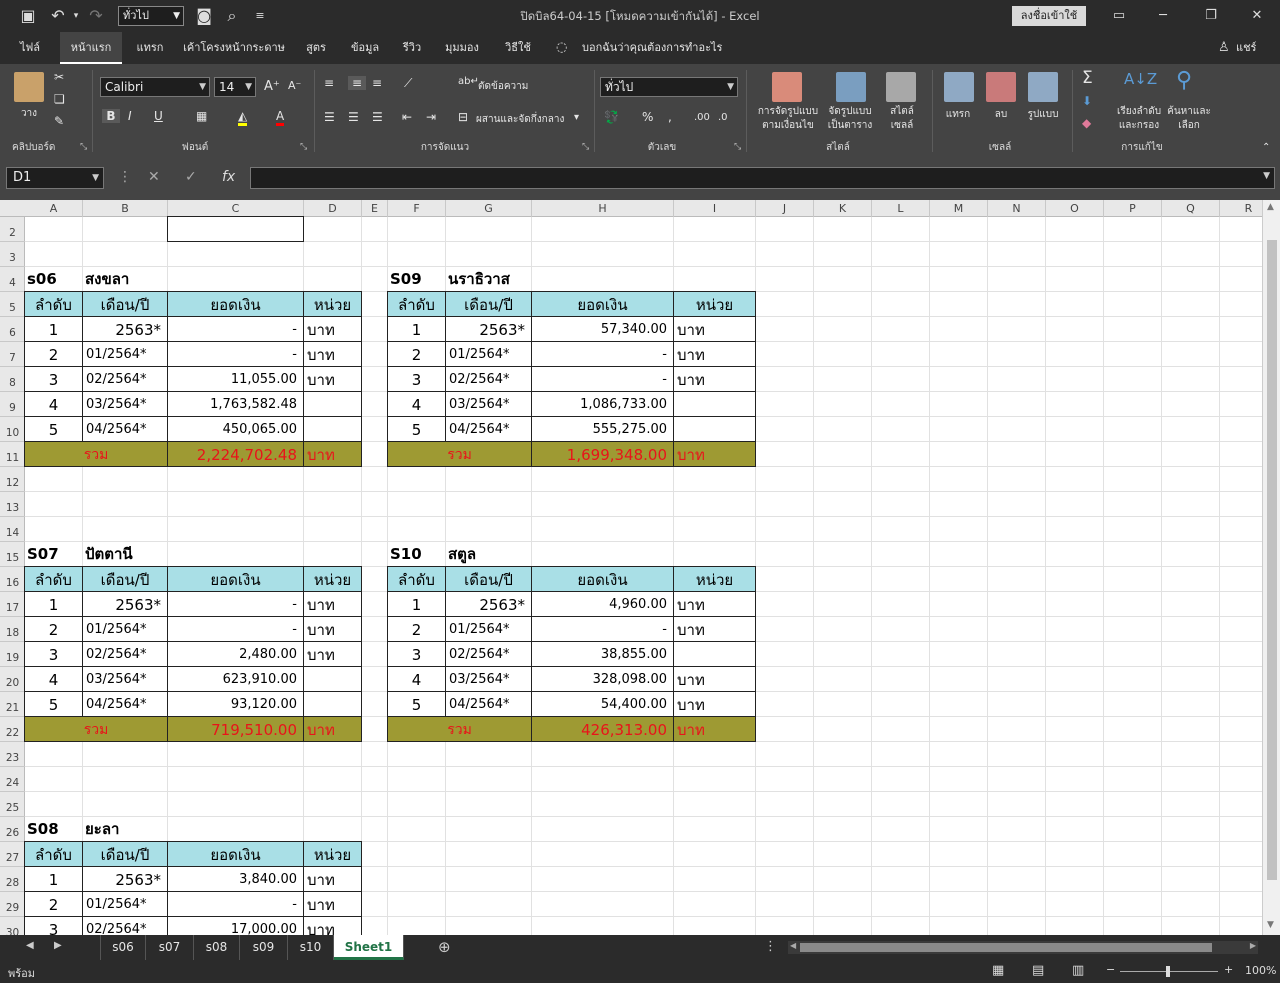 Image resolution: width=1280 pixels, height=983 pixels. What do you see at coordinates (1270, 207) in the screenshot?
I see `scroll-up-icon: ▲` at bounding box center [1270, 207].